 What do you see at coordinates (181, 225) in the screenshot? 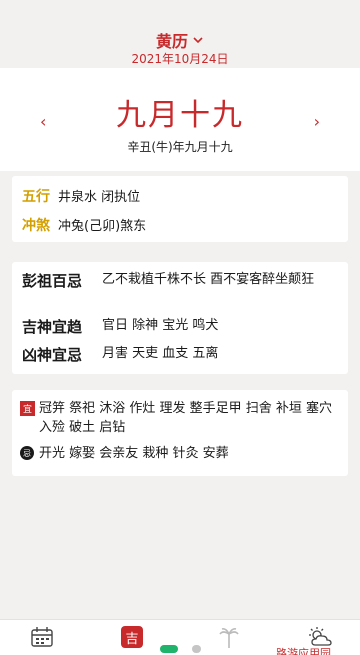
I see `chongsha-row: 冲煞 冲兔(己卯)煞东` at bounding box center [181, 225].